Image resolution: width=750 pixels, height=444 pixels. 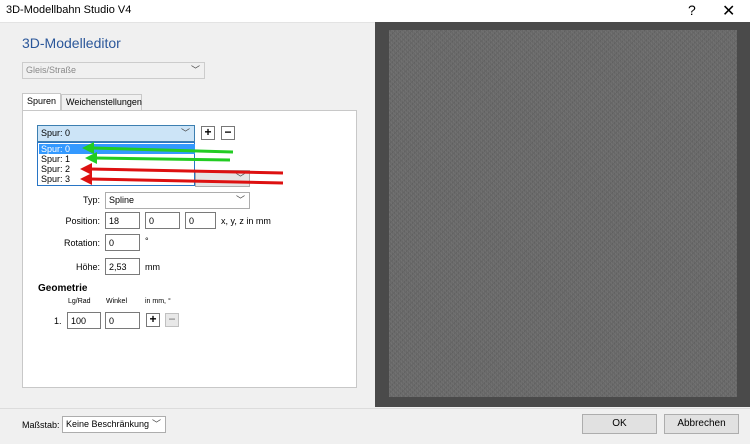 What do you see at coordinates (200, 220) in the screenshot?
I see `position-z-input` at bounding box center [200, 220].